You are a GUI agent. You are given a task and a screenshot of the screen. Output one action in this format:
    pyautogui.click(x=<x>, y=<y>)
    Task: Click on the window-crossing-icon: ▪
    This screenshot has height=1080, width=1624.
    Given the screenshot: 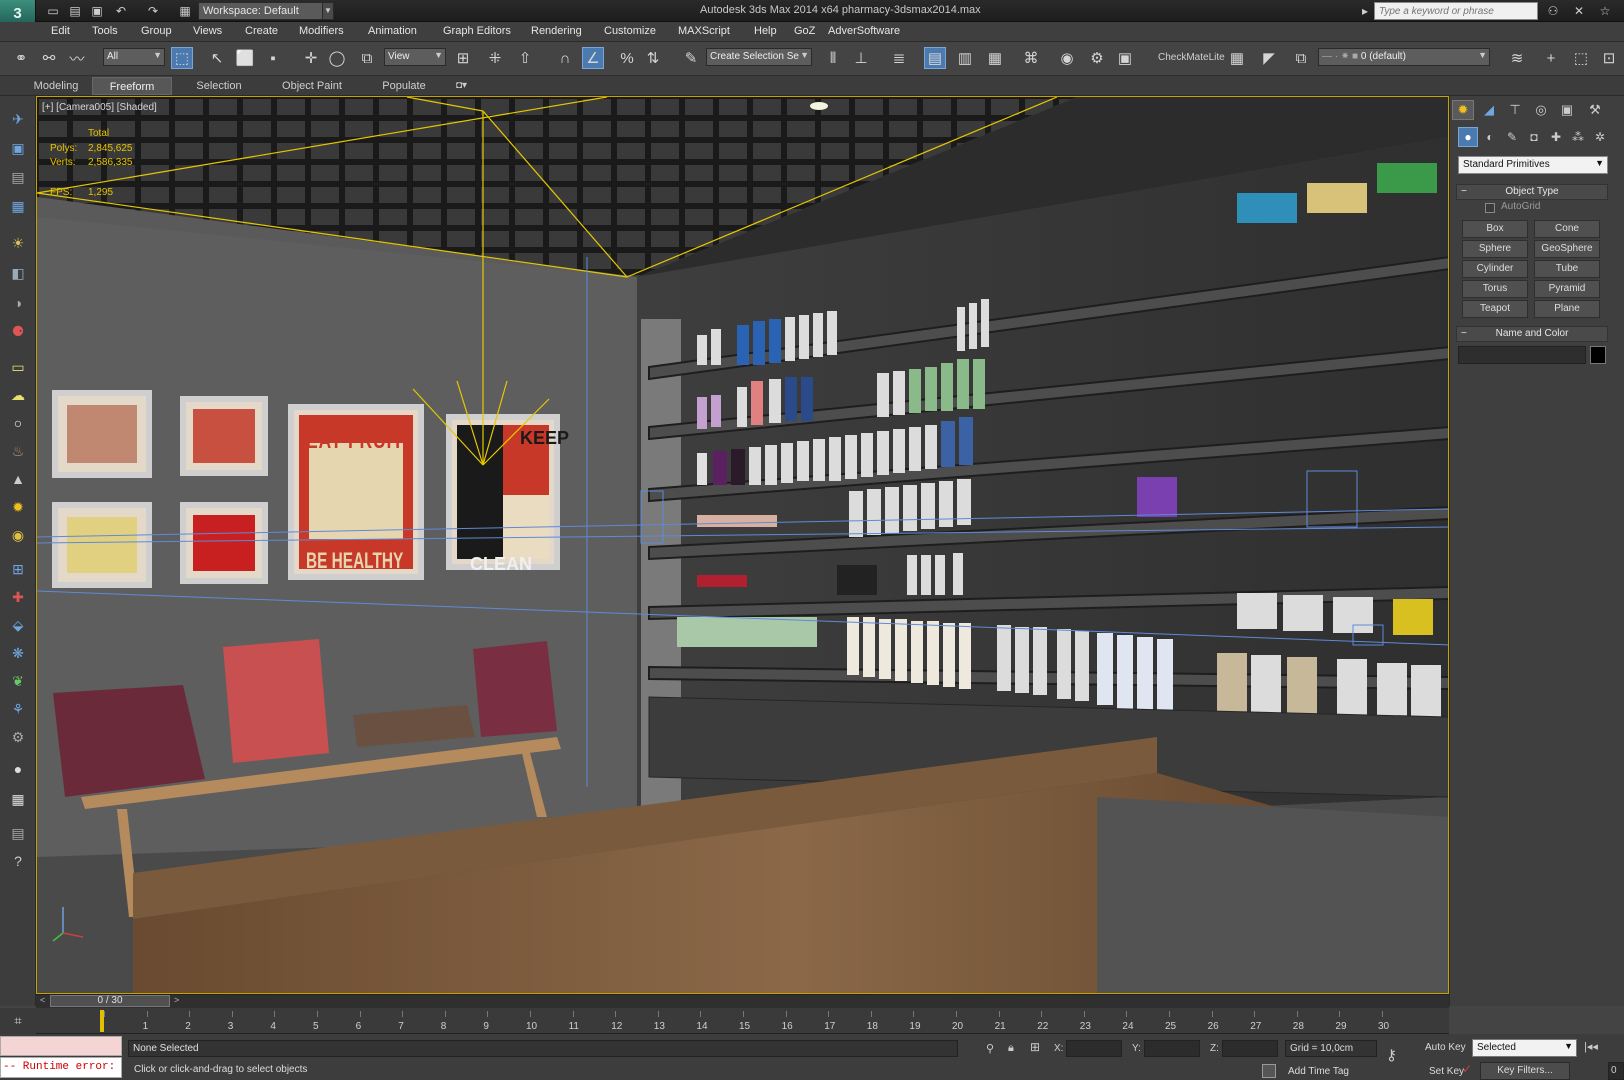 What is the action you would take?
    pyautogui.click(x=273, y=58)
    